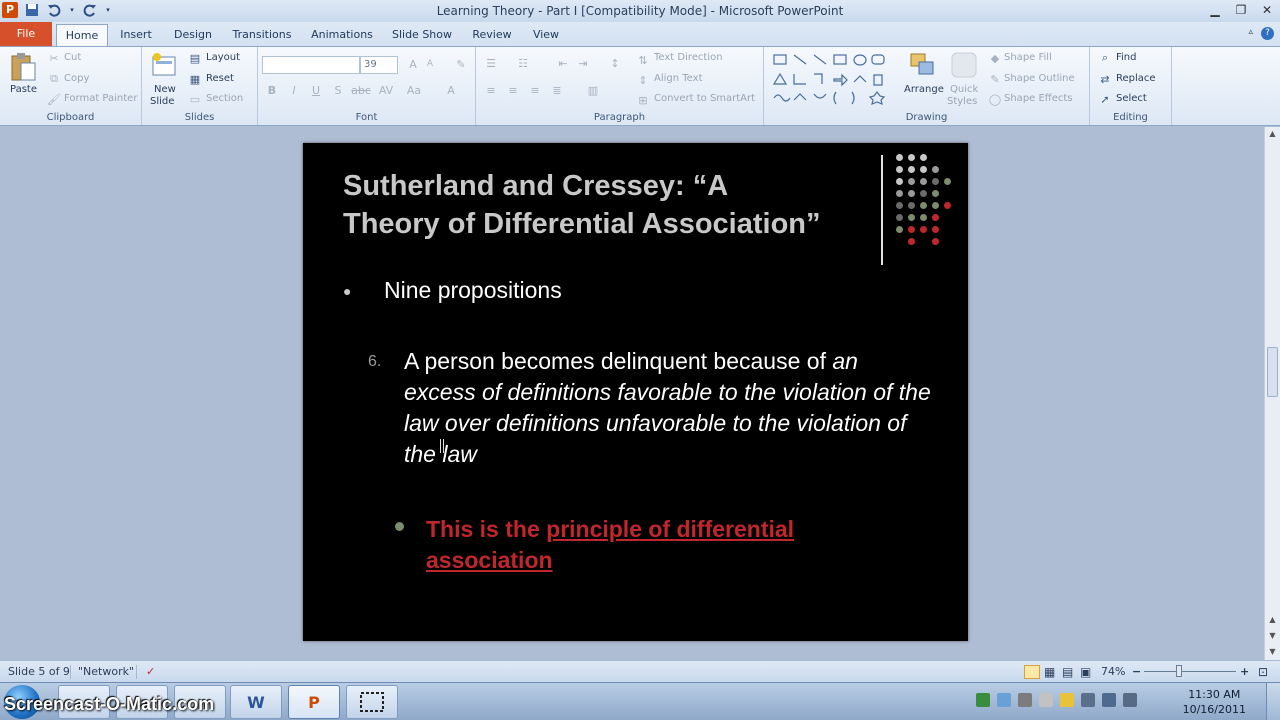  Describe the element at coordinates (72, 57) in the screenshot. I see `cut-button: Cut` at that location.